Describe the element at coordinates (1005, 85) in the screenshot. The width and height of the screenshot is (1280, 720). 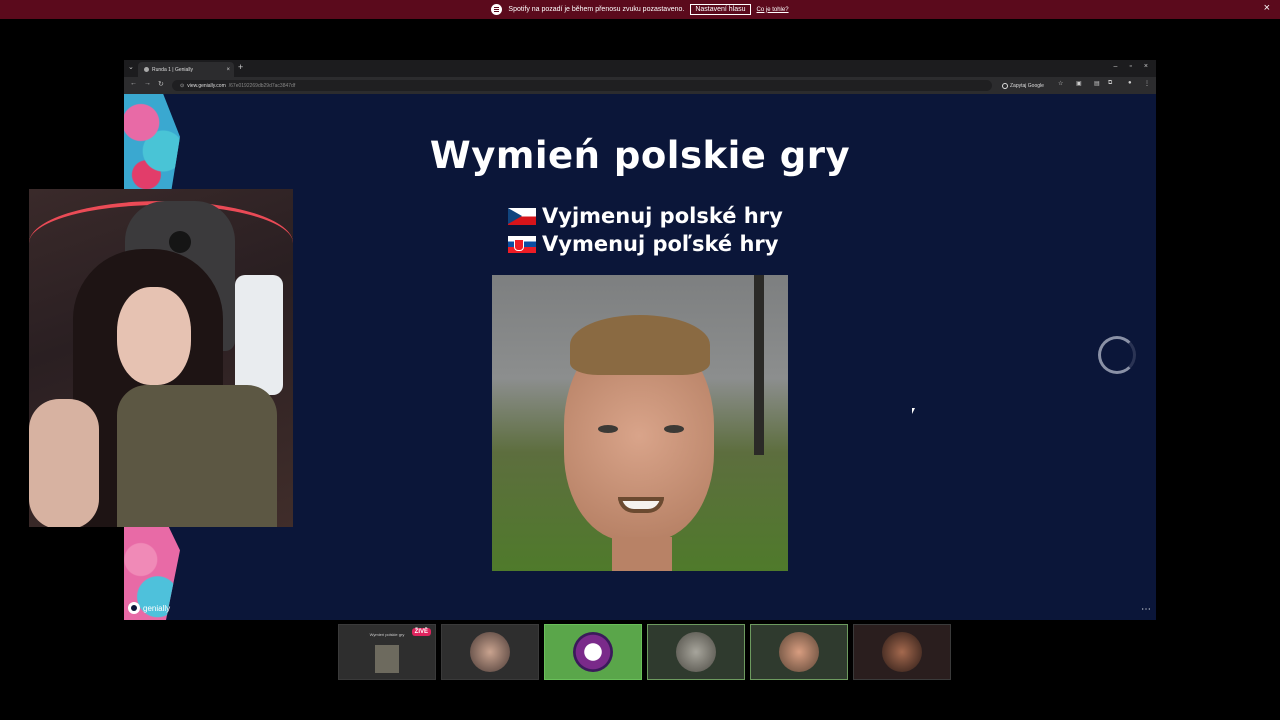
I see `google-icon` at that location.